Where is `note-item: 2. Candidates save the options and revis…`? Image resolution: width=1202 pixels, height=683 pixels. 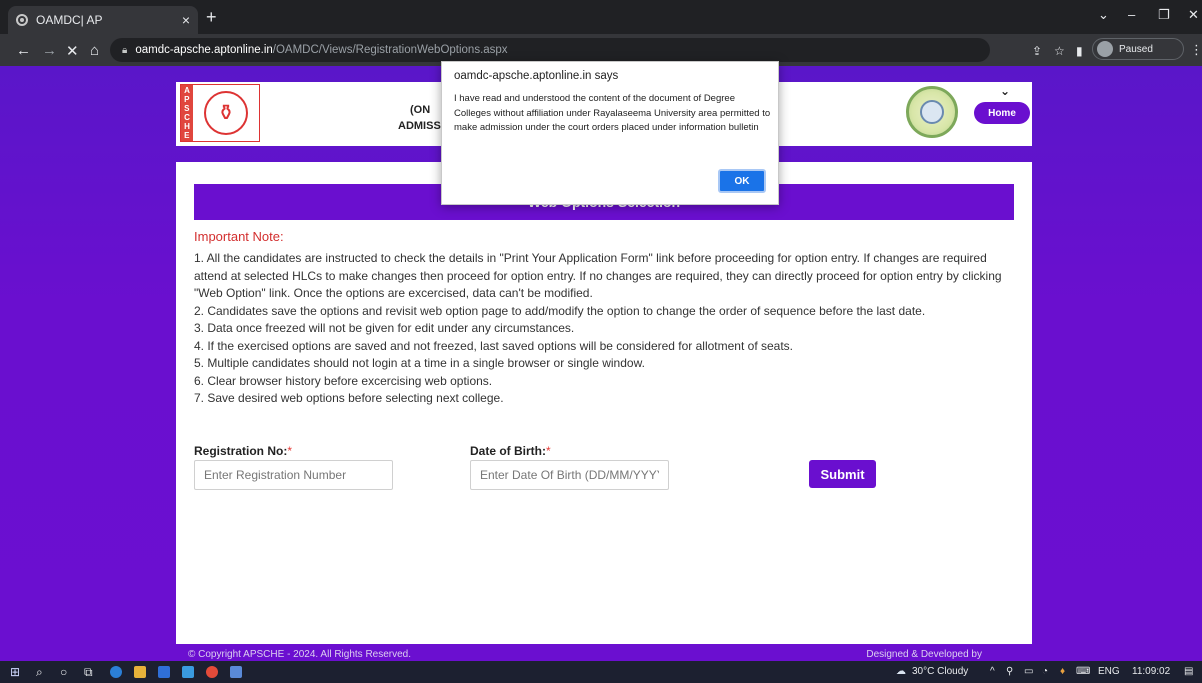 note-item: 2. Candidates save the options and revis… is located at coordinates (560, 310).